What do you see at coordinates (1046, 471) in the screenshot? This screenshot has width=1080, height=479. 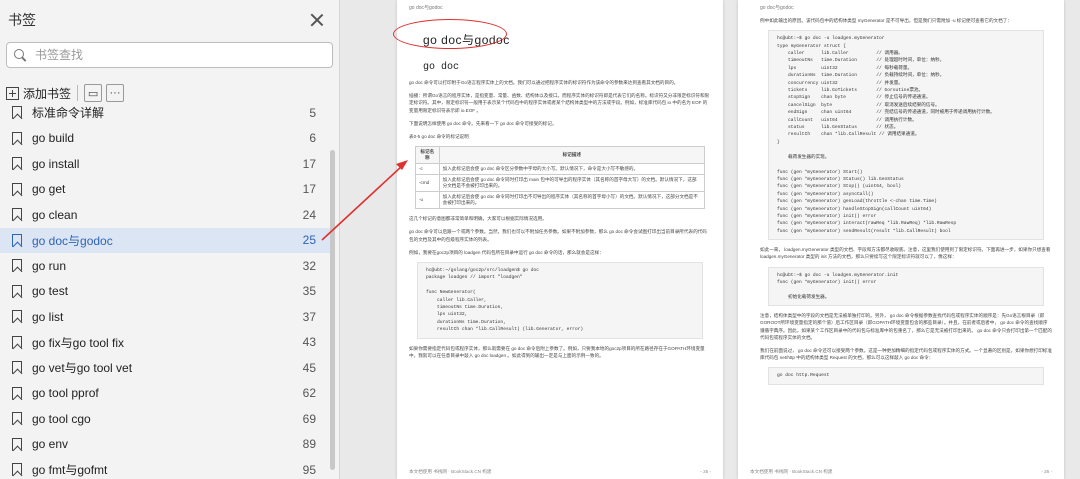 I see `page-number: - 26 -` at bounding box center [1046, 471].